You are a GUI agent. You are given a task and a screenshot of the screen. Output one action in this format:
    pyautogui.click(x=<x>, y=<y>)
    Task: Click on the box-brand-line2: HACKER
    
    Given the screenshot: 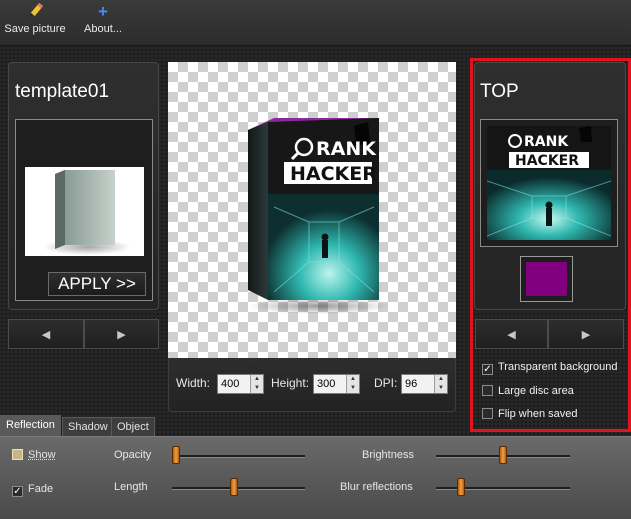 What is the action you would take?
    pyautogui.click(x=333, y=174)
    